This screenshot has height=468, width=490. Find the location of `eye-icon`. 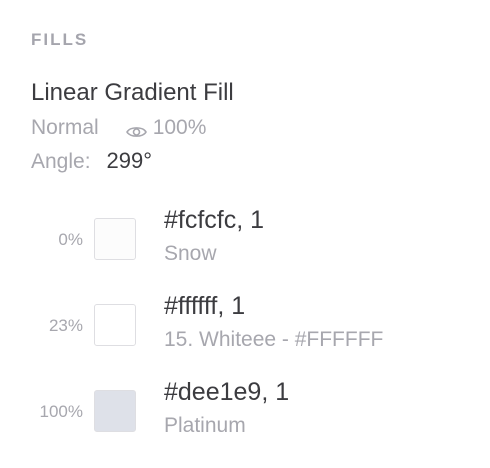

eye-icon is located at coordinates (136, 129).